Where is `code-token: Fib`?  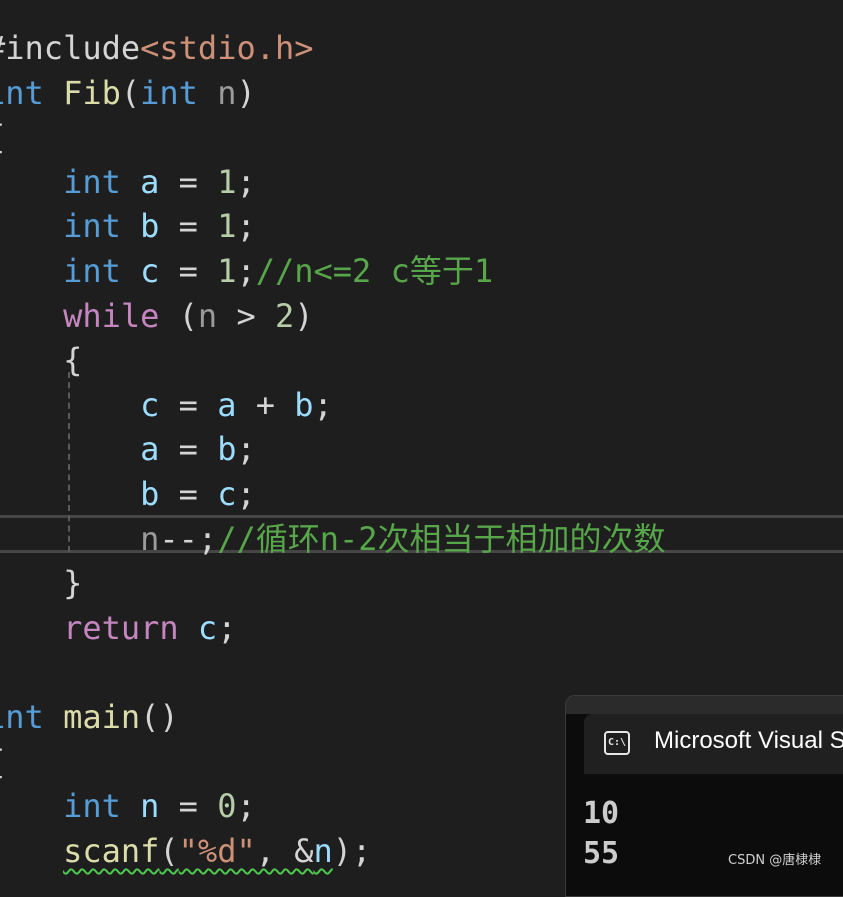 code-token: Fib is located at coordinates (92, 92).